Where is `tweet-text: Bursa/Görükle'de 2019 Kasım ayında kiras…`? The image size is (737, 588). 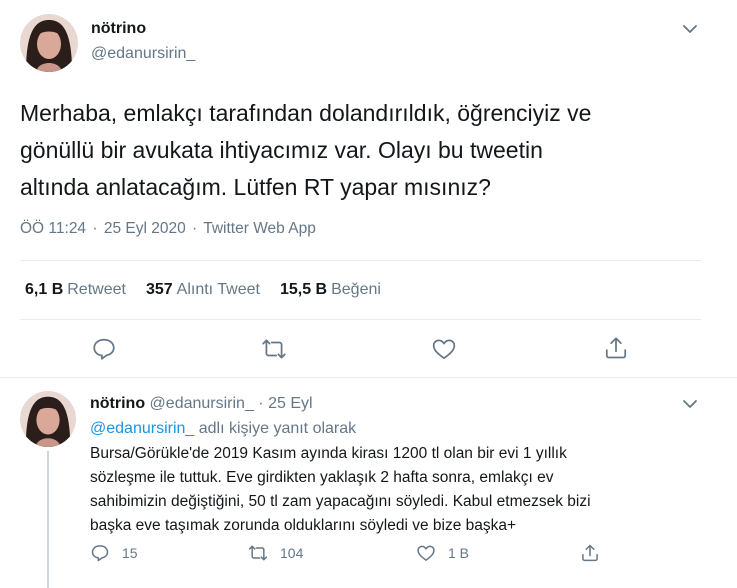
tweet-text: Bursa/Görükle'de 2019 Kasım ayında kiras… is located at coordinates (340, 489).